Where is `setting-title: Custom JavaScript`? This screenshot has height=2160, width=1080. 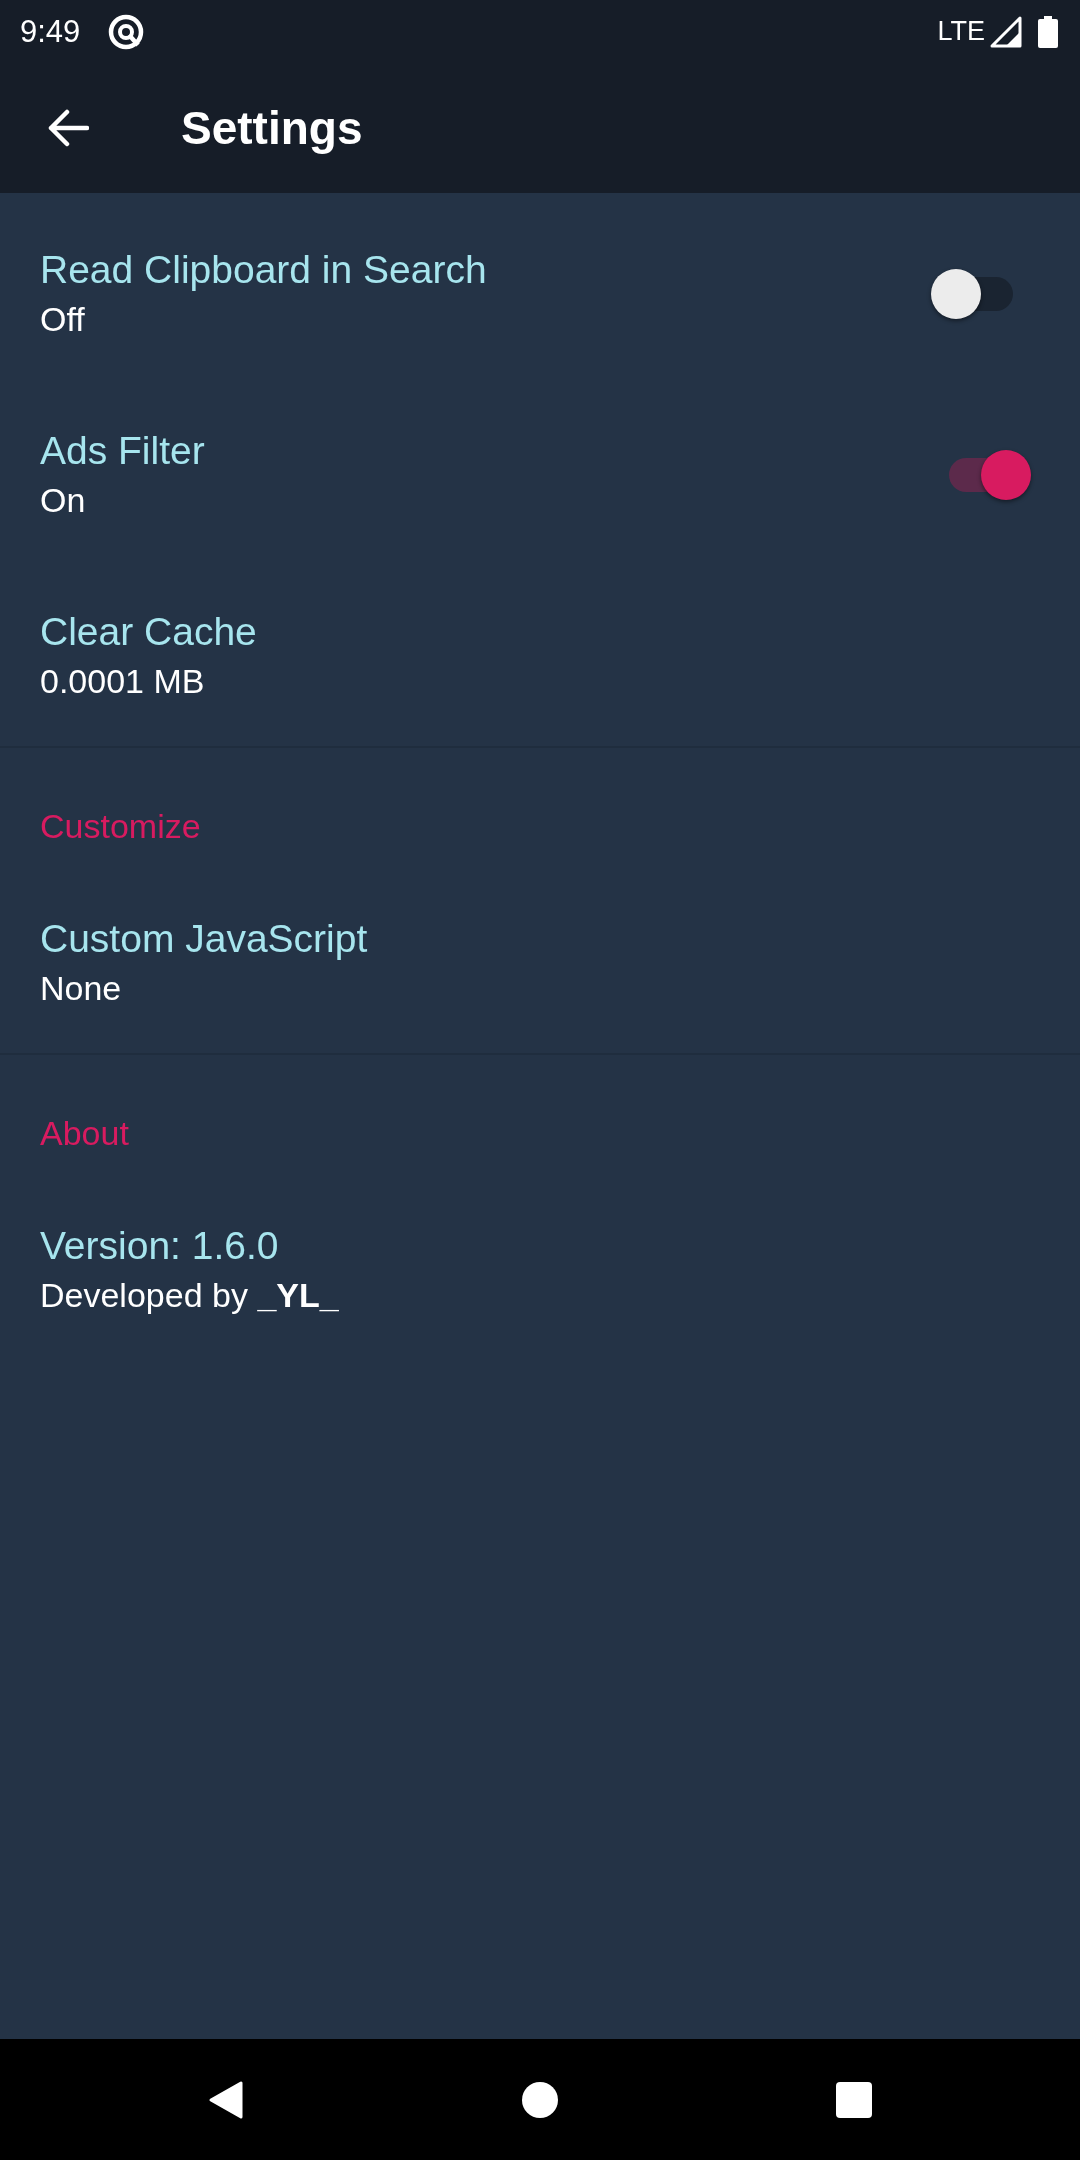 setting-title: Custom JavaScript is located at coordinates (204, 938).